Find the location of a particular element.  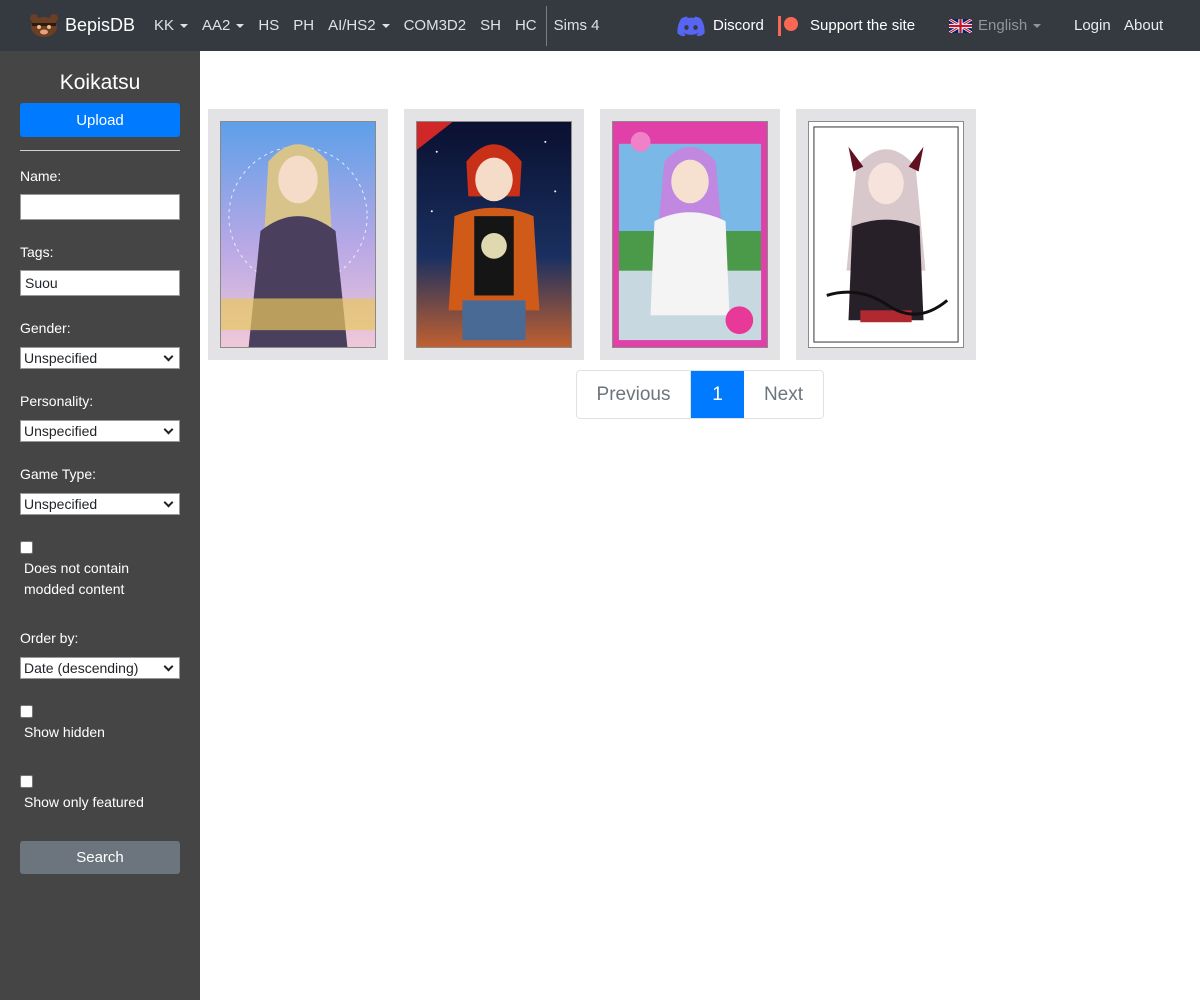

nav-sims4-label: Sims 4 is located at coordinates (576, 25).